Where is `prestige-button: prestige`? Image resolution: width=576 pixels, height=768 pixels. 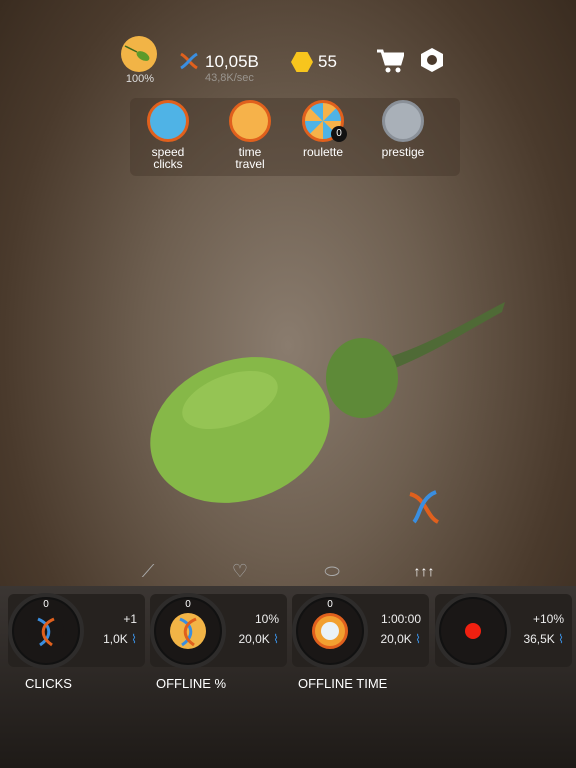 prestige-button: prestige is located at coordinates (403, 128).